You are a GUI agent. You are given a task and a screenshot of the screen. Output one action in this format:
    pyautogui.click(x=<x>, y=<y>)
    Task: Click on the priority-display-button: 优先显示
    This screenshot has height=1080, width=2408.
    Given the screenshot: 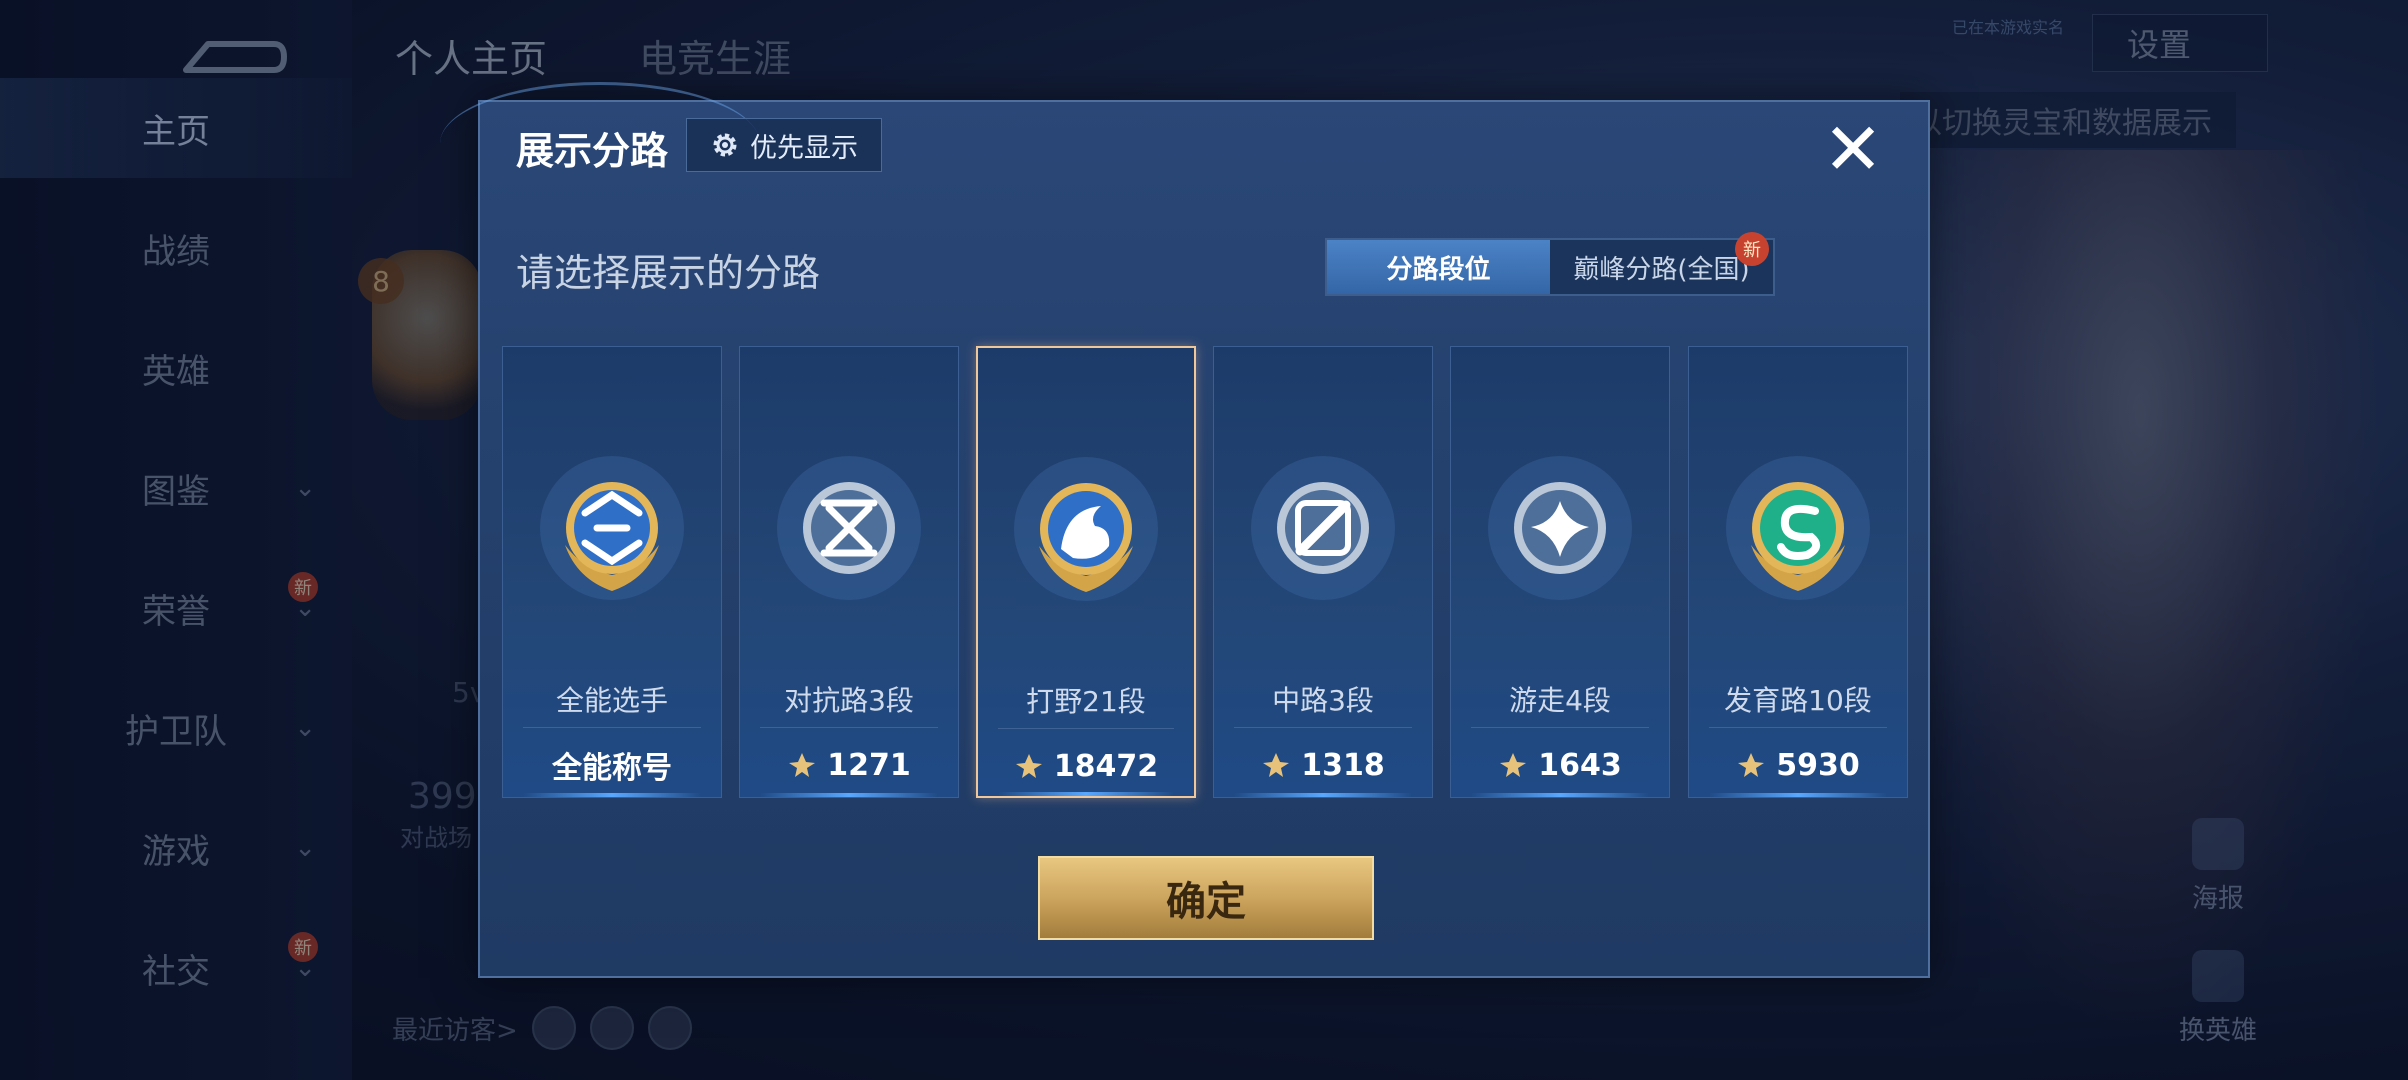 What is the action you would take?
    pyautogui.click(x=784, y=145)
    